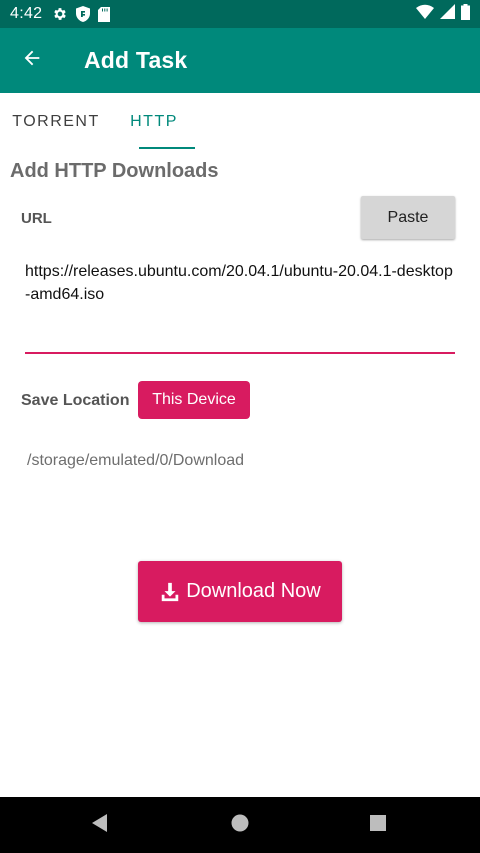 The height and width of the screenshot is (853, 480). What do you see at coordinates (60, 14) in the screenshot?
I see `gear-icon` at bounding box center [60, 14].